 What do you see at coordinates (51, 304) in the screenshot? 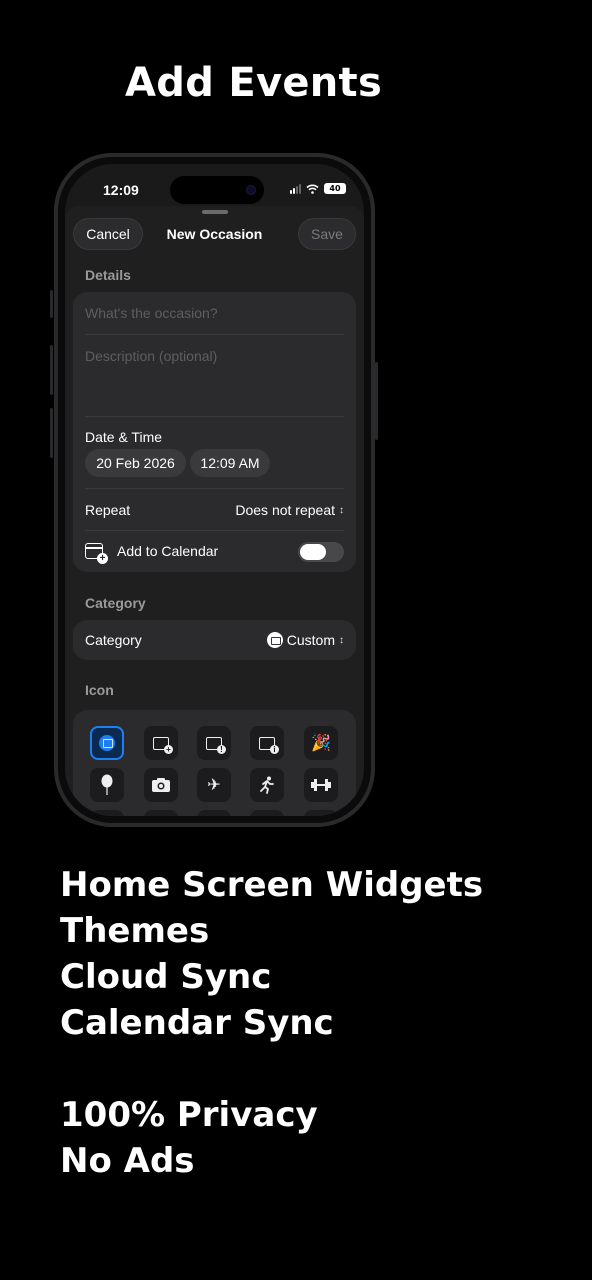
I see `action-button` at bounding box center [51, 304].